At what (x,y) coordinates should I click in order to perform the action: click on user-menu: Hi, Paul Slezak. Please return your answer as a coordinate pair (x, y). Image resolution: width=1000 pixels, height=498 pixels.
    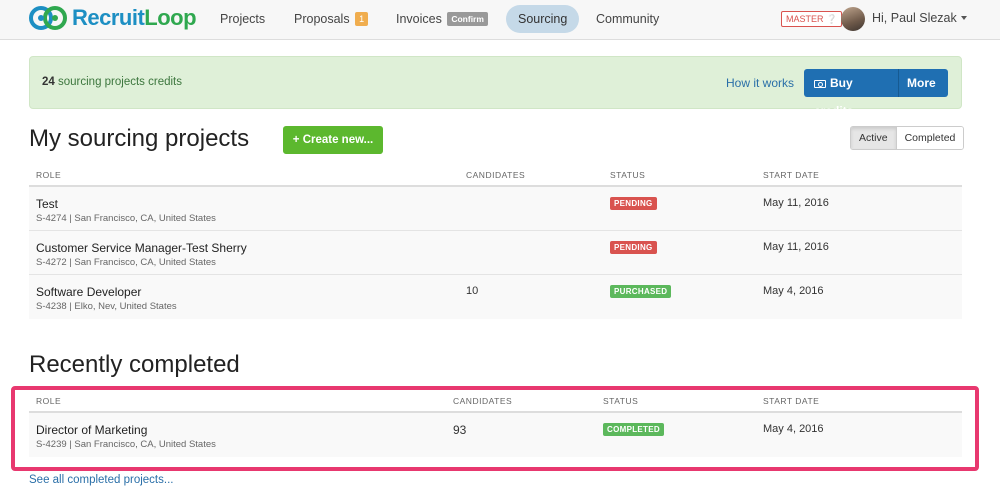
    Looking at the image, I should click on (919, 18).